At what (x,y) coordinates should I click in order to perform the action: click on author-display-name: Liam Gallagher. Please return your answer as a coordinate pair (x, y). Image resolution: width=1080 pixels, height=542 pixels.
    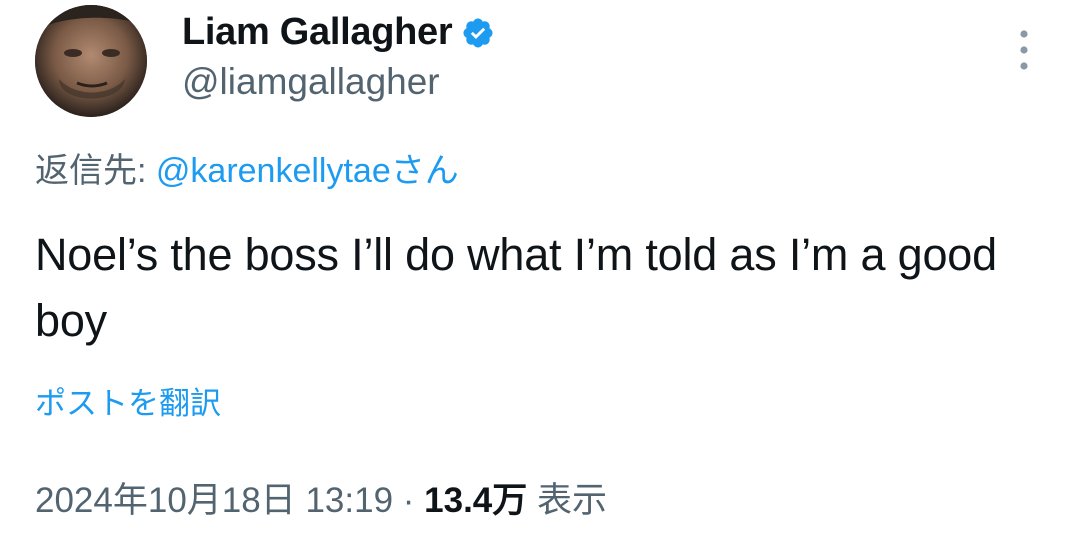
    Looking at the image, I should click on (317, 32).